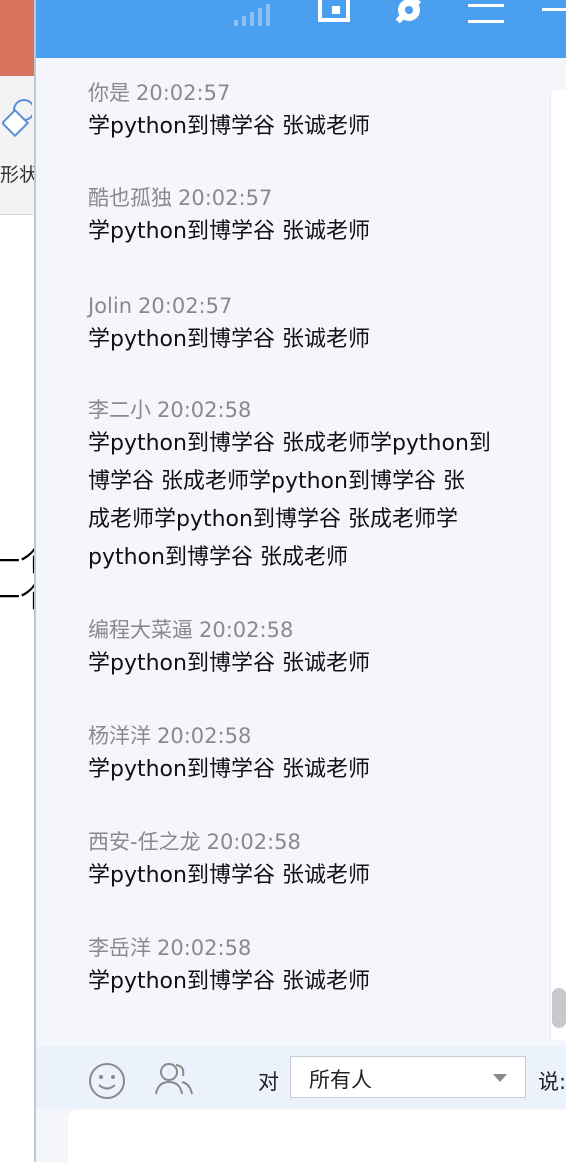 This screenshot has width=566, height=1170. I want to click on scrollbar-thumb, so click(559, 1008).